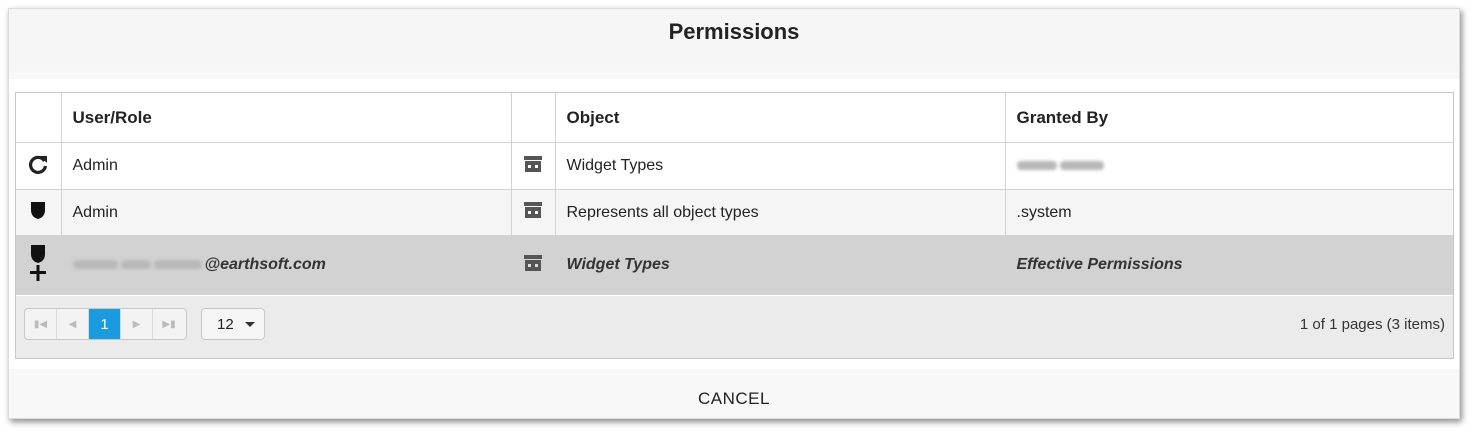 The height and width of the screenshot is (435, 1476). Describe the element at coordinates (780, 212) in the screenshot. I see `object-cell: Represents all object types` at that location.